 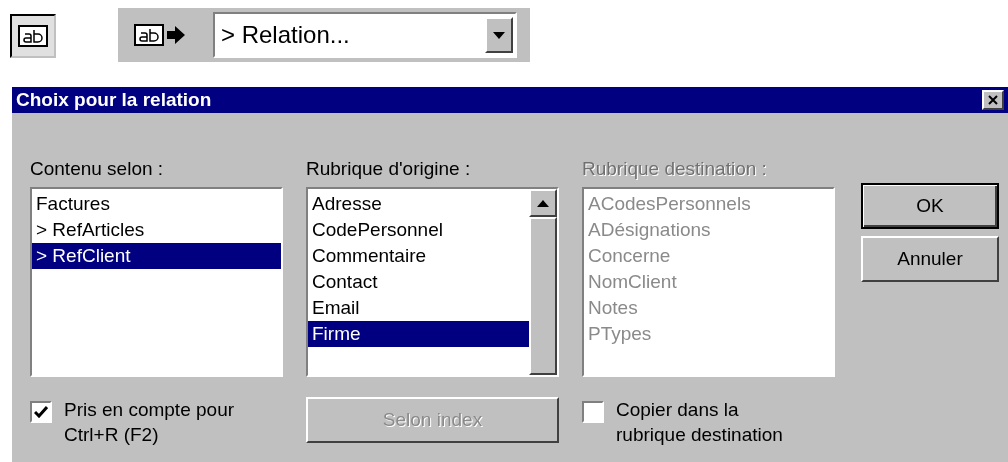 I want to click on window-title: Choix pour la relation, so click(x=114, y=99).